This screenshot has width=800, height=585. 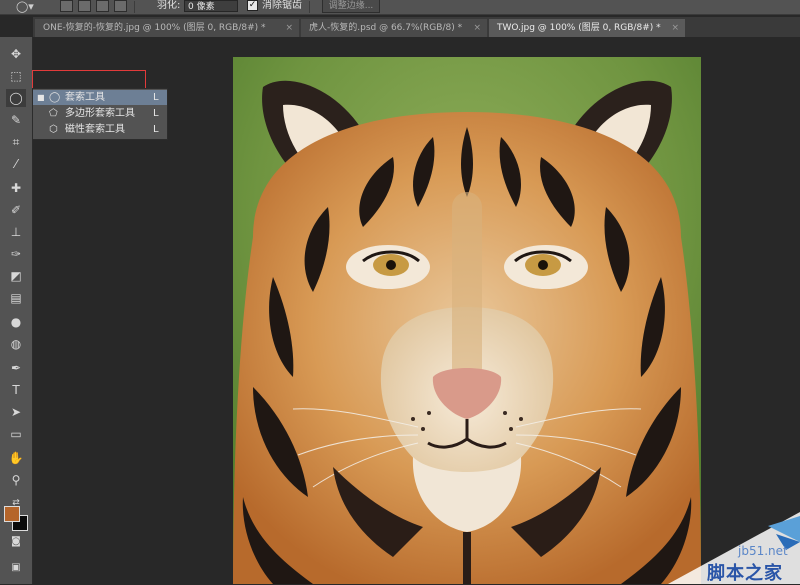 What do you see at coordinates (386, 28) in the screenshot?
I see `tab-label: 虎人-恢复的.psd @ 66.7%(RGB/8) *` at bounding box center [386, 28].